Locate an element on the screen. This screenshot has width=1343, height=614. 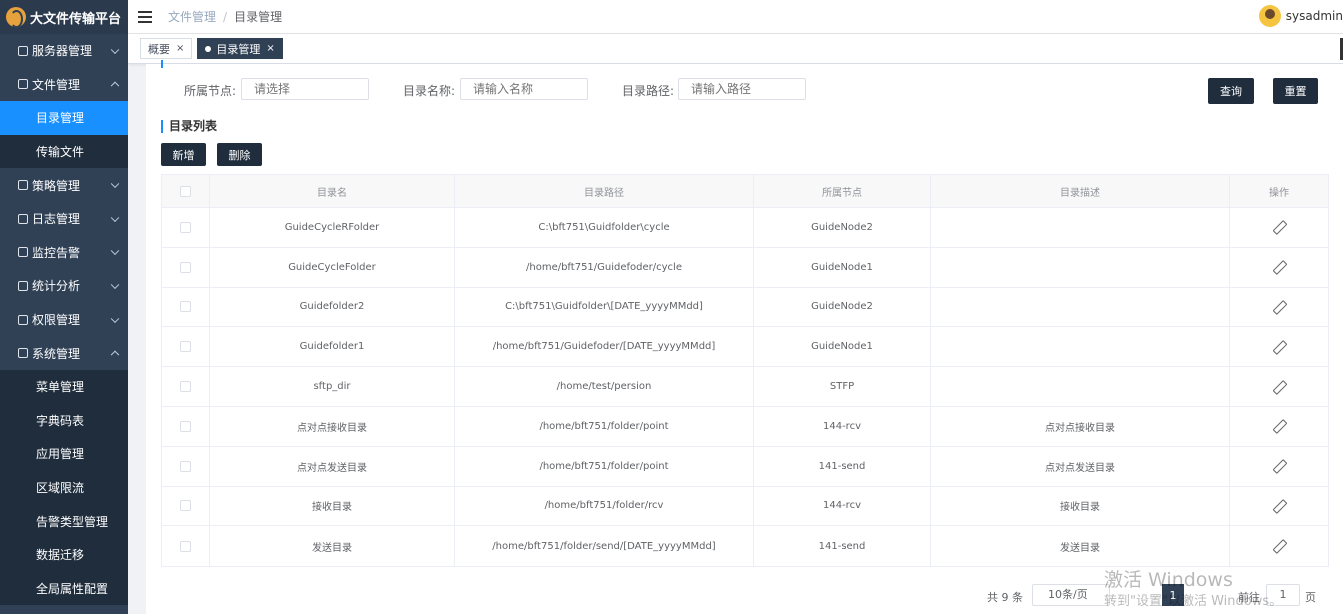
tags-view: 概要 × 目录管理 × is located at coordinates (735, 49).